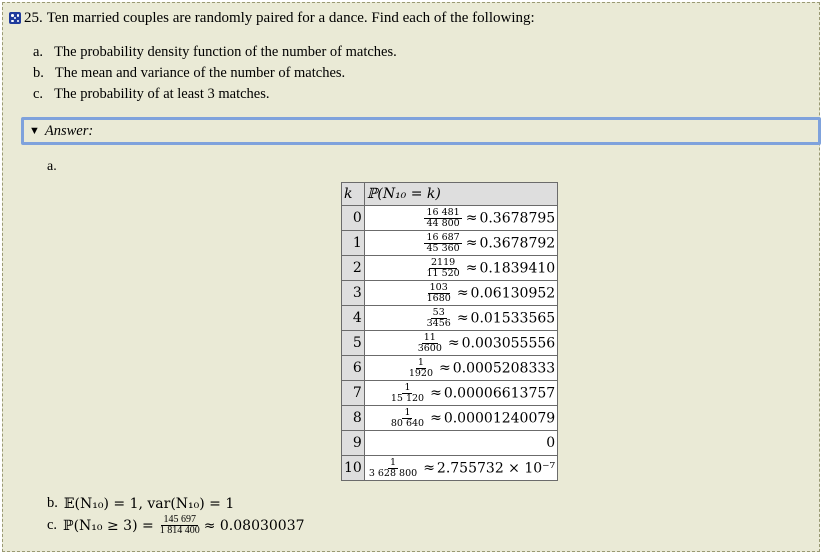  I want to click on probability-fraction: 13 628 800, so click(393, 467).